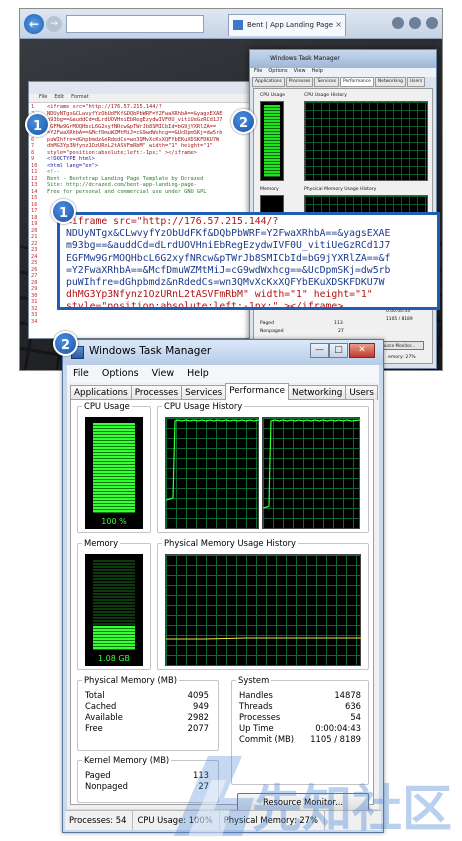 This screenshot has height=841, width=462. What do you see at coordinates (114, 468) in the screenshot?
I see `cpu-usage-gauge-fill` at bounding box center [114, 468].